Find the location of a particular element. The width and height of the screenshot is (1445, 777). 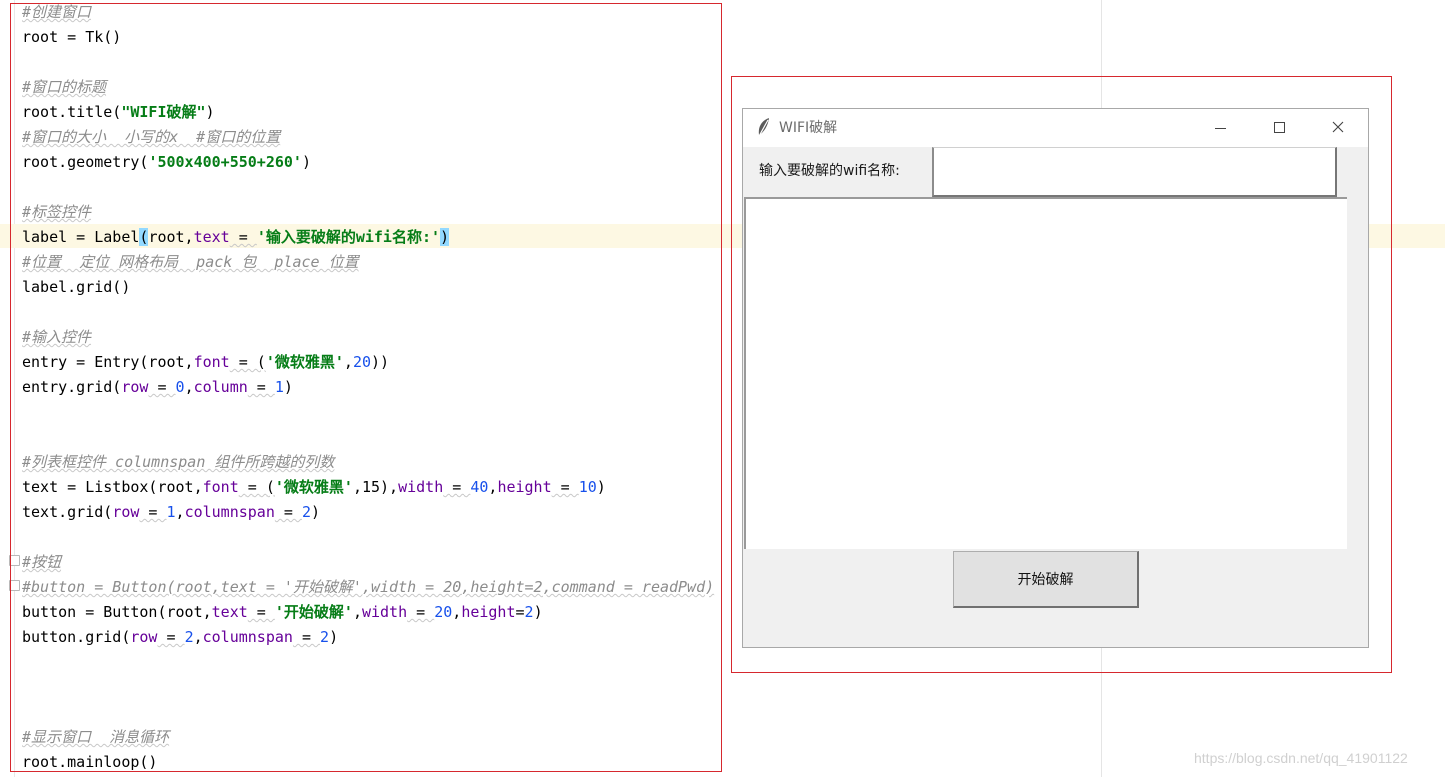

maximize-button is located at coordinates (1279, 128).